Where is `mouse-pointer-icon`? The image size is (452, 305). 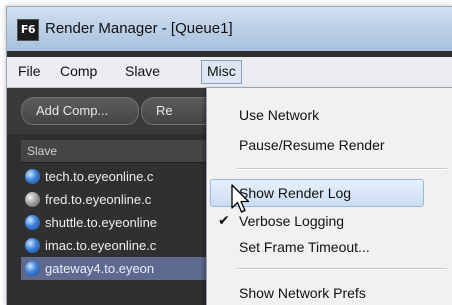 mouse-pointer-icon is located at coordinates (240, 198).